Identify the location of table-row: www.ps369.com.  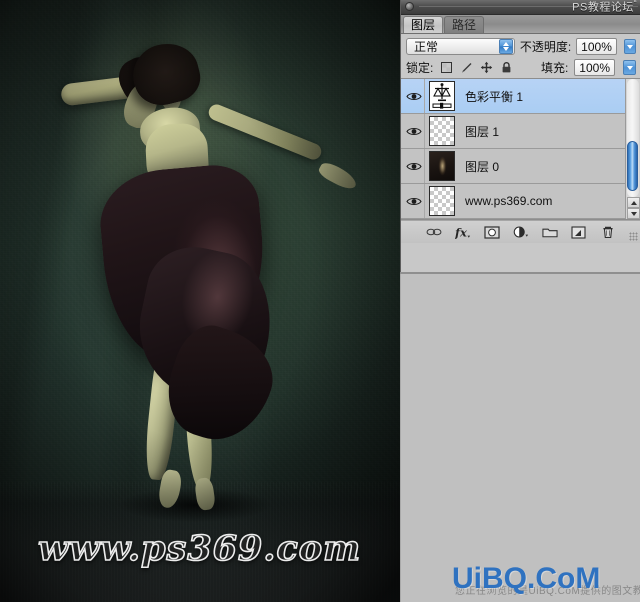
(520, 201).